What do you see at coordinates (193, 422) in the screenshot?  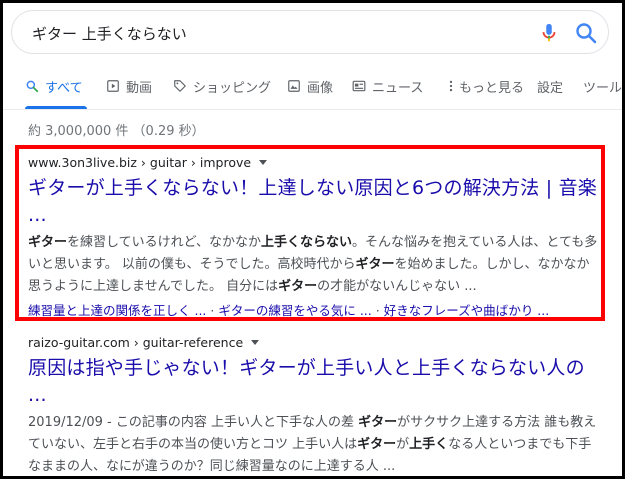 I see `snippet-text: 2019/12/09 - この記事の内容 上手い人と下手な人の差` at bounding box center [193, 422].